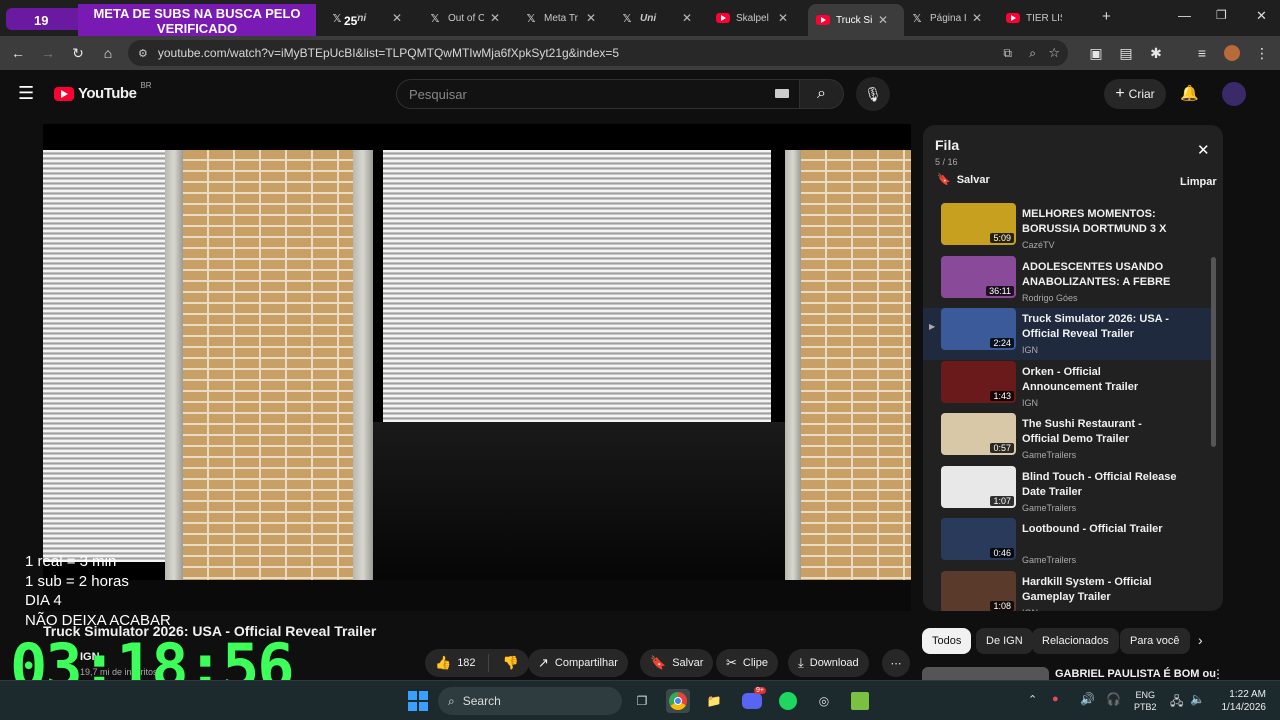 Image resolution: width=1280 pixels, height=720 pixels. Describe the element at coordinates (677, 663) in the screenshot. I see `save-button: 🔖 Salvar` at that location.